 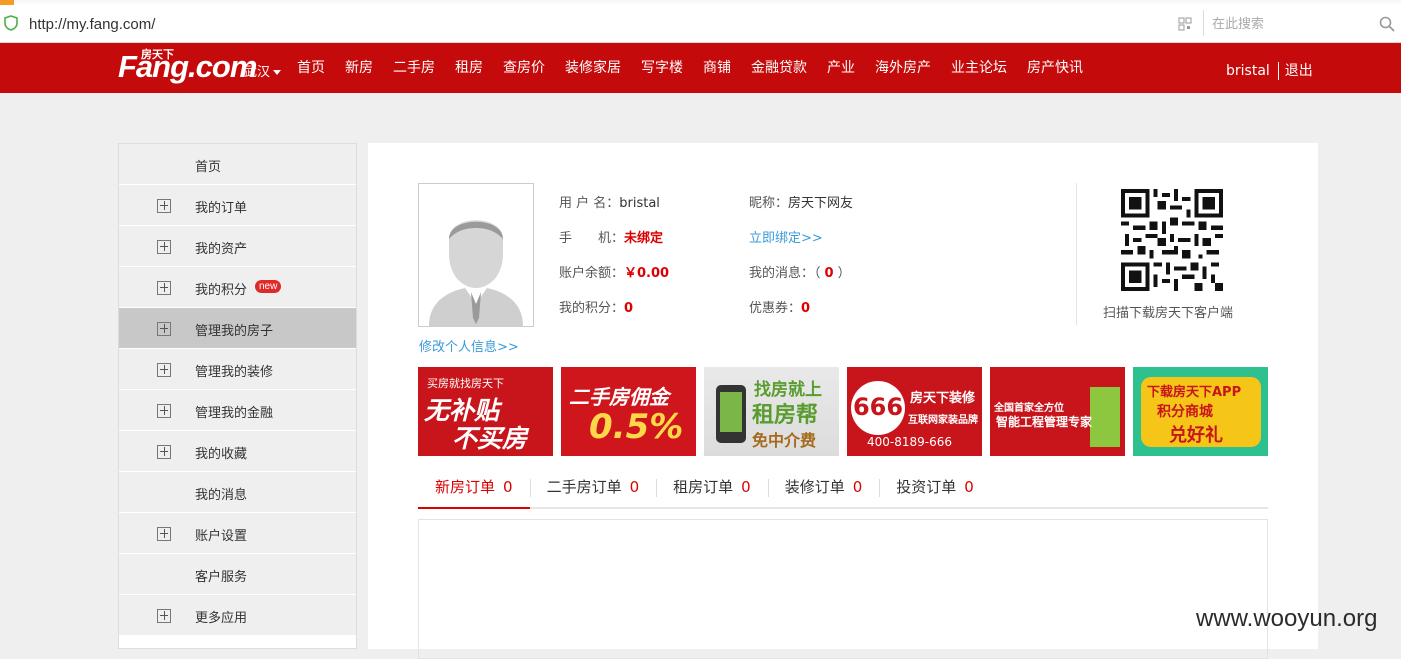 What do you see at coordinates (639, 203) in the screenshot?
I see `username-value: bristal` at bounding box center [639, 203].